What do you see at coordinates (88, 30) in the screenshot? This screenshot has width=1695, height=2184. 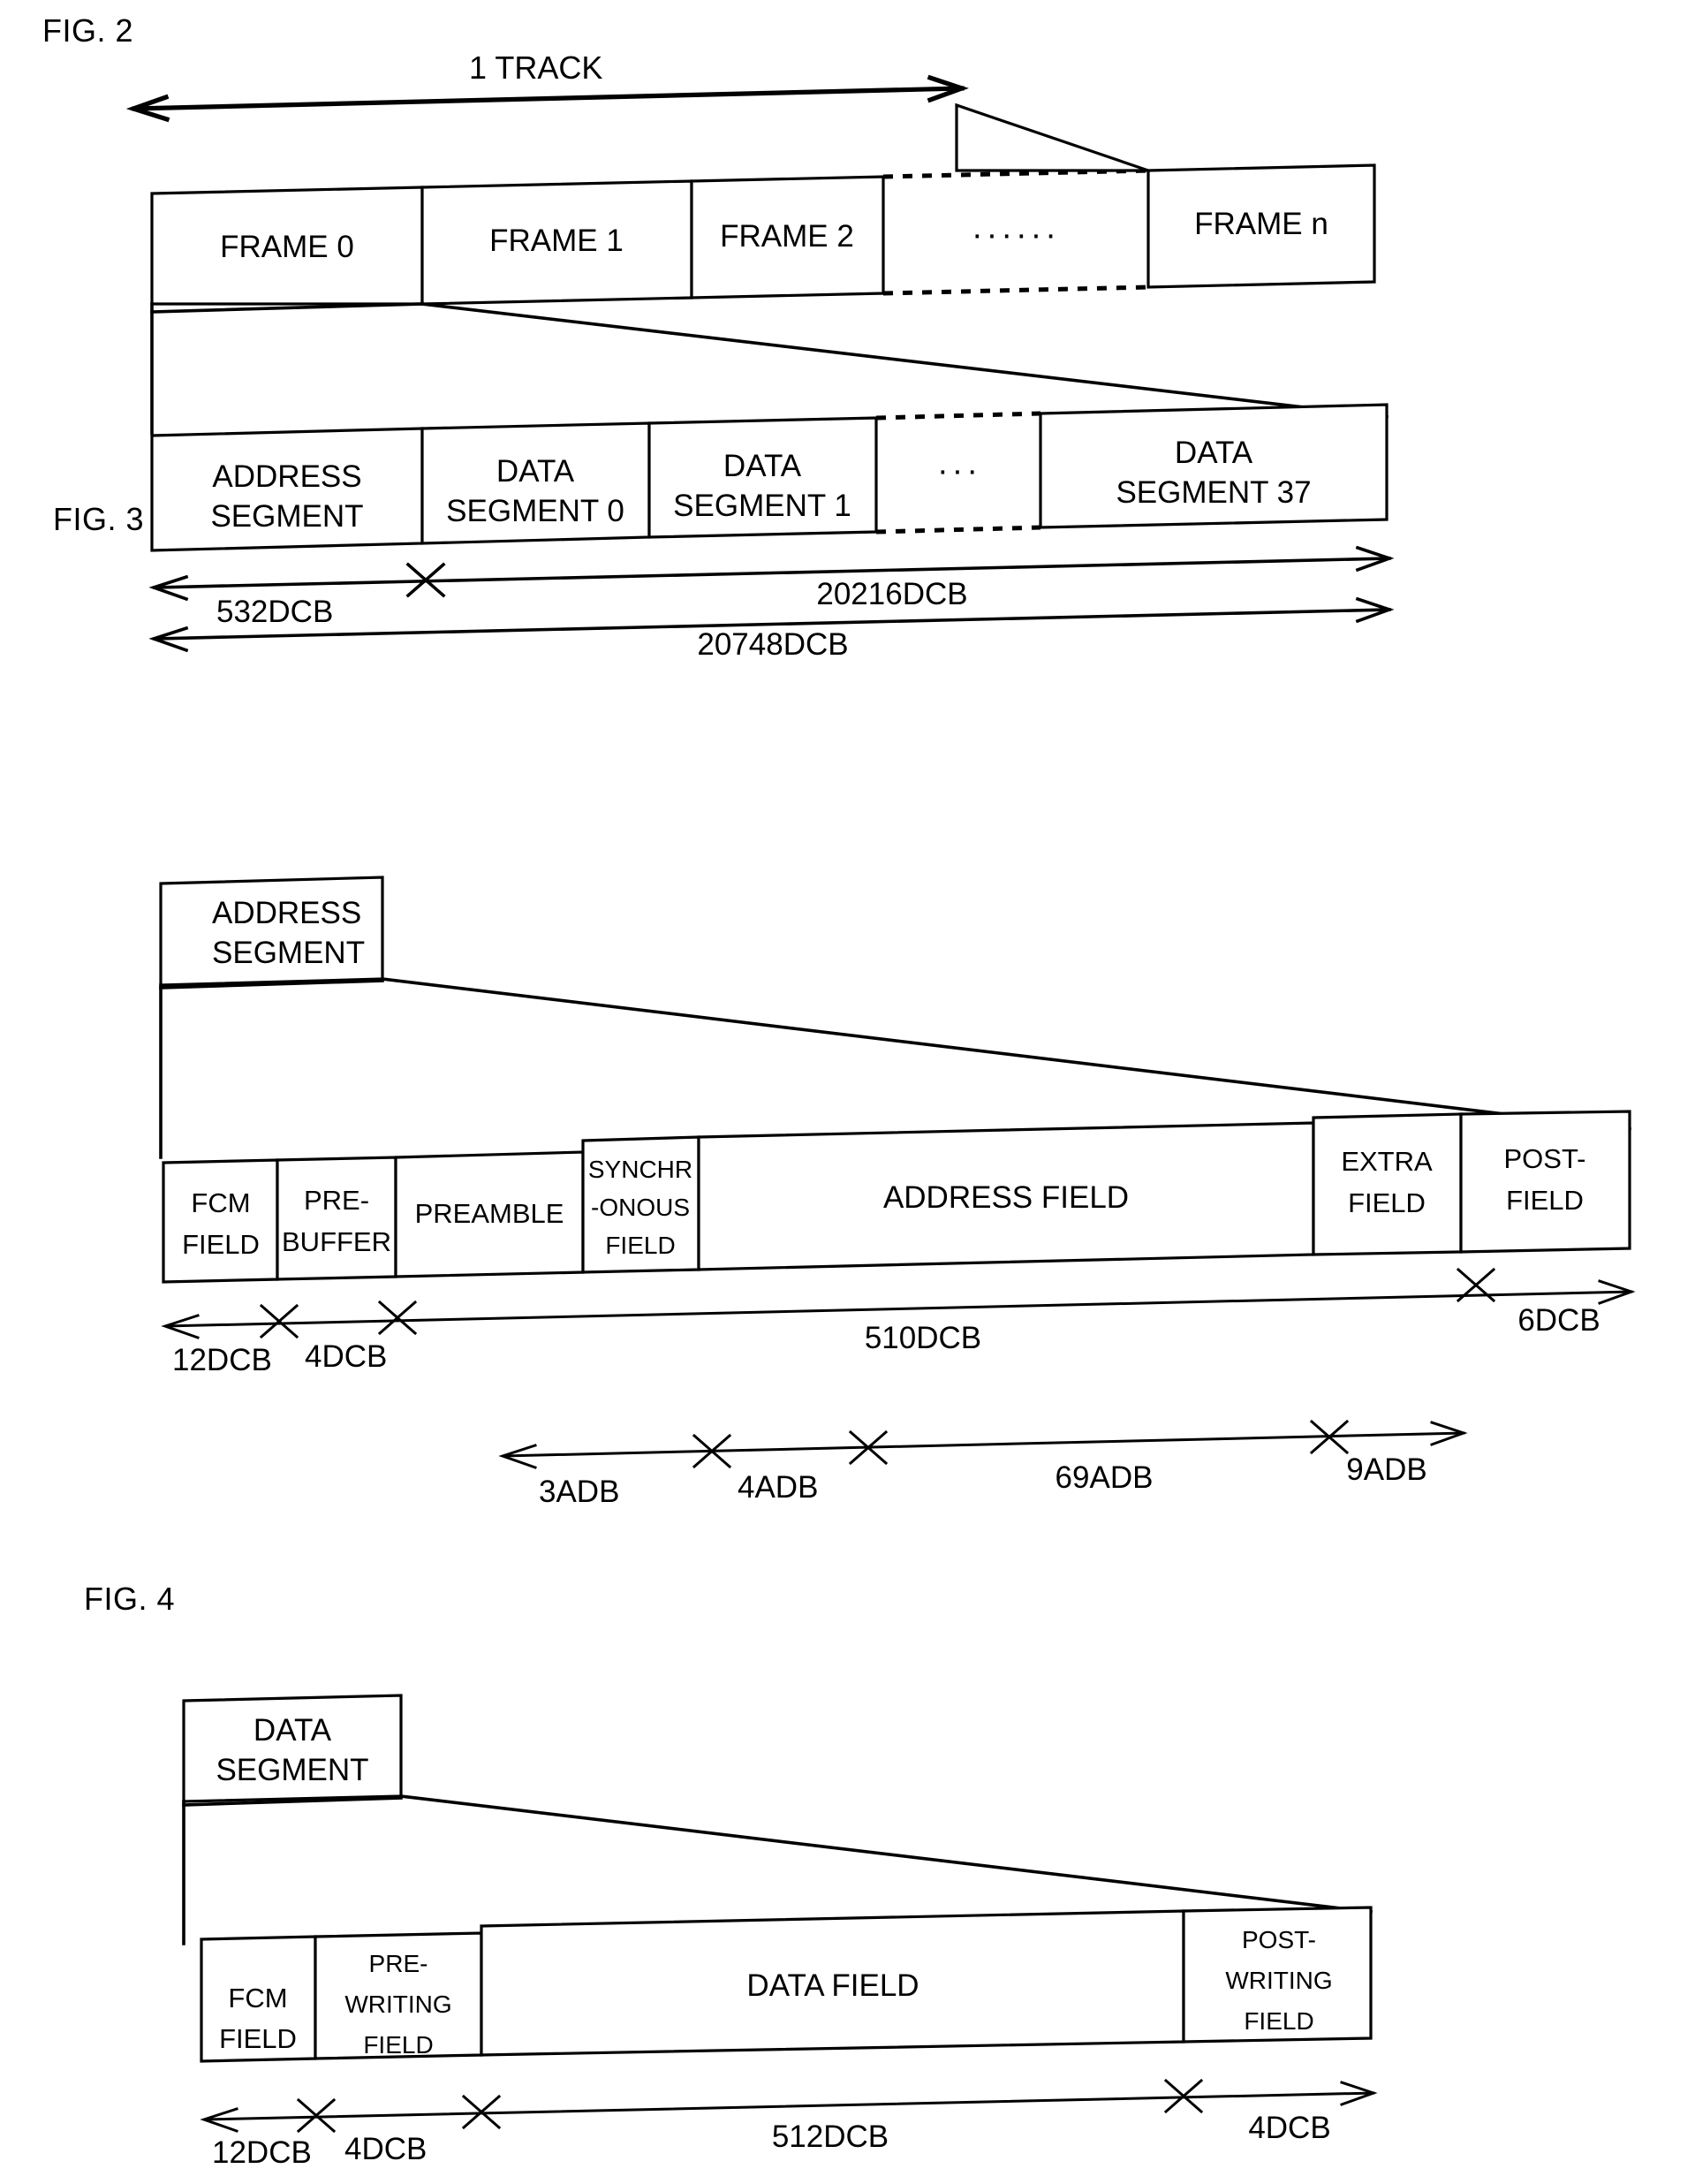 I see `fig2-label: FIG. 2` at bounding box center [88, 30].